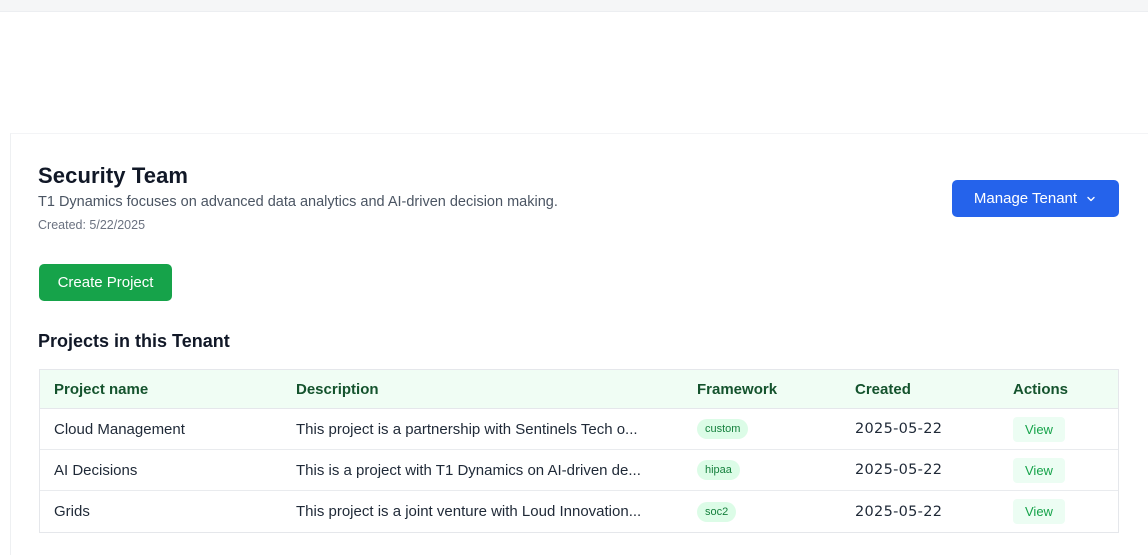 This screenshot has height=555, width=1148. What do you see at coordinates (92, 225) in the screenshot?
I see `tenant-created-date: Created: 5/22/2025` at bounding box center [92, 225].